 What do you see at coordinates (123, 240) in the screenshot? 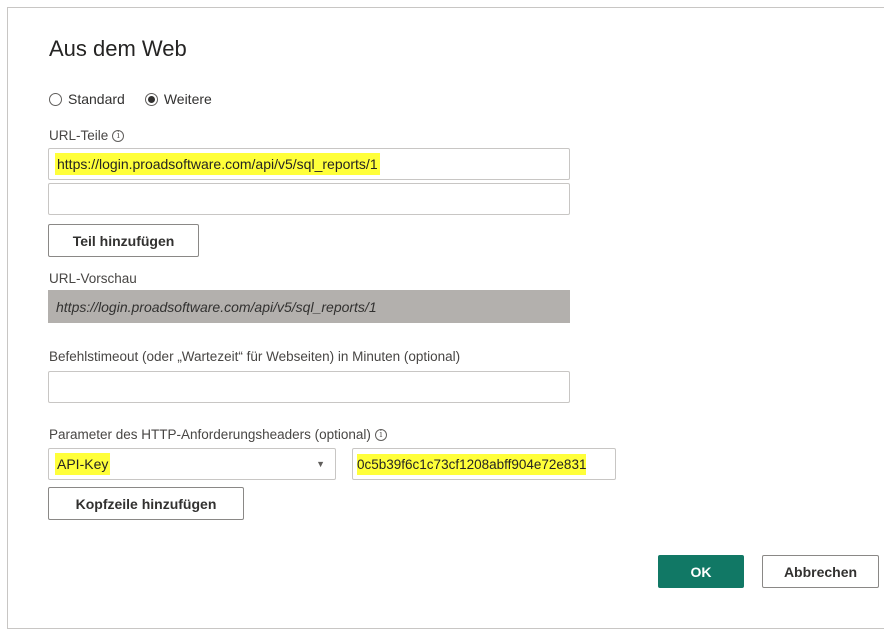
I see `add-part-button: Teil hinzufügen` at bounding box center [123, 240].